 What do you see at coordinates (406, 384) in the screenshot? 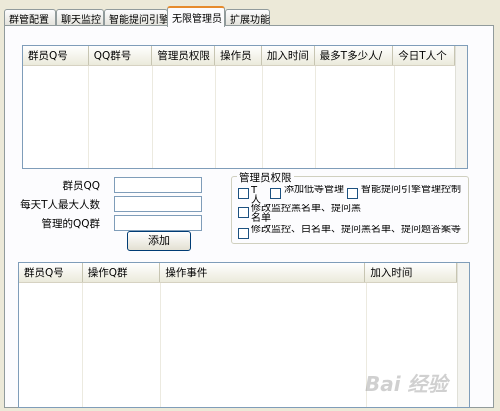
I see `baidu-watermark: Bai 经验` at bounding box center [406, 384].